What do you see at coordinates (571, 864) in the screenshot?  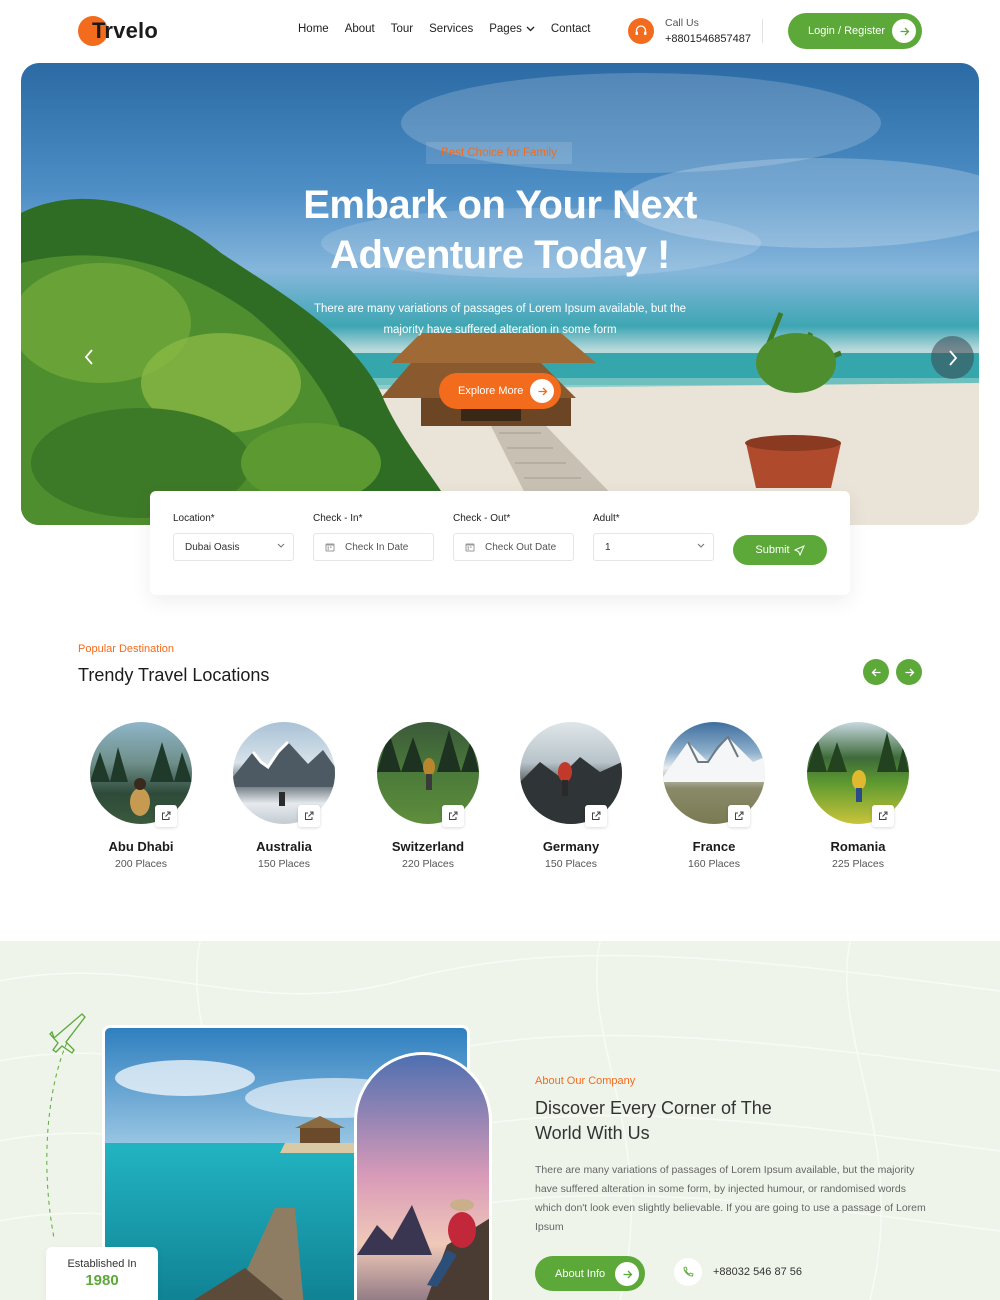 I see `destination-places: 150 Places` at bounding box center [571, 864].